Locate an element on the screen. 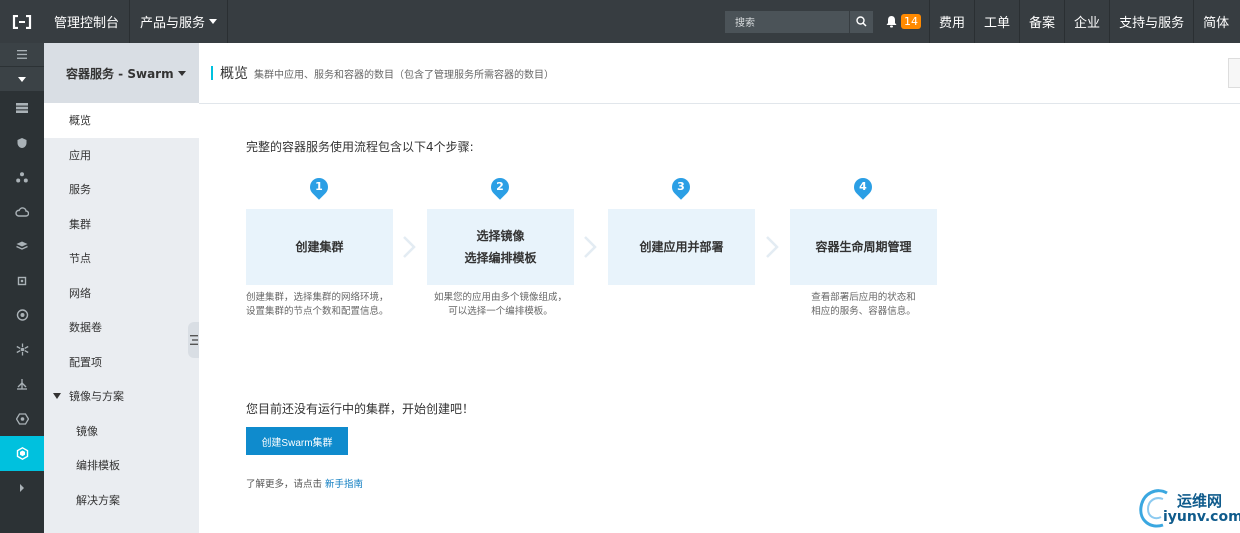  server-icon is located at coordinates (22, 108).